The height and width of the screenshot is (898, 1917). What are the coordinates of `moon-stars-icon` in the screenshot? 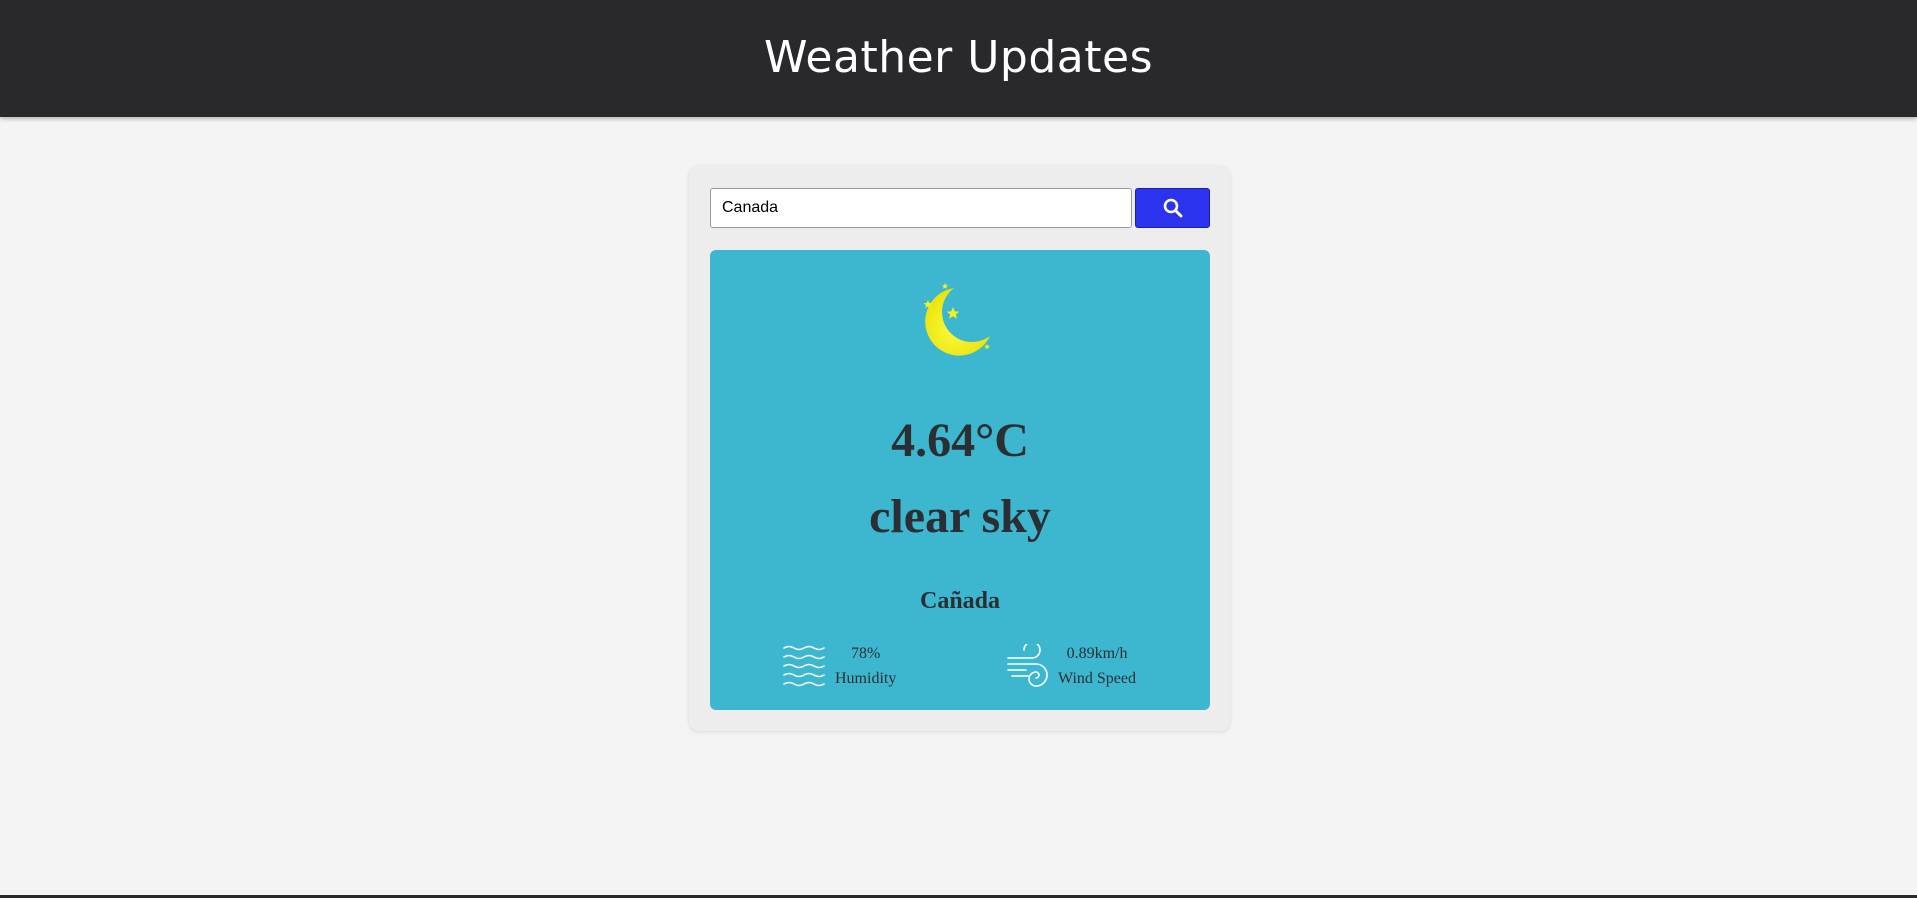 It's located at (956, 319).